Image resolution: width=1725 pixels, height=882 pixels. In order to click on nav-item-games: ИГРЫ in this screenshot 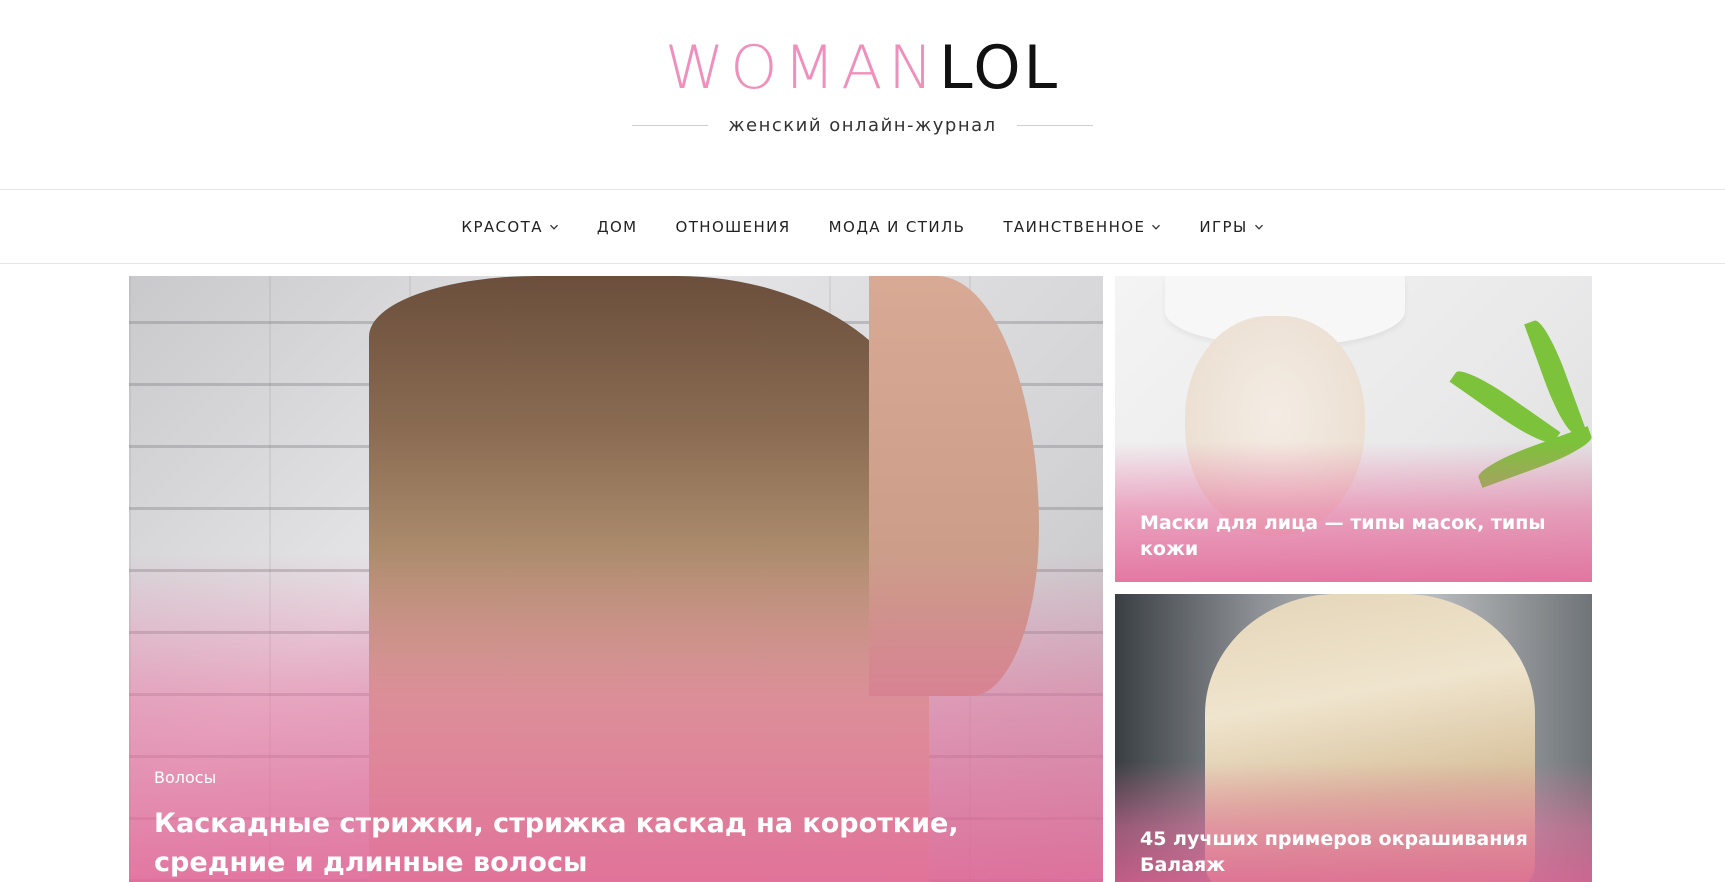, I will do `click(1231, 227)`.